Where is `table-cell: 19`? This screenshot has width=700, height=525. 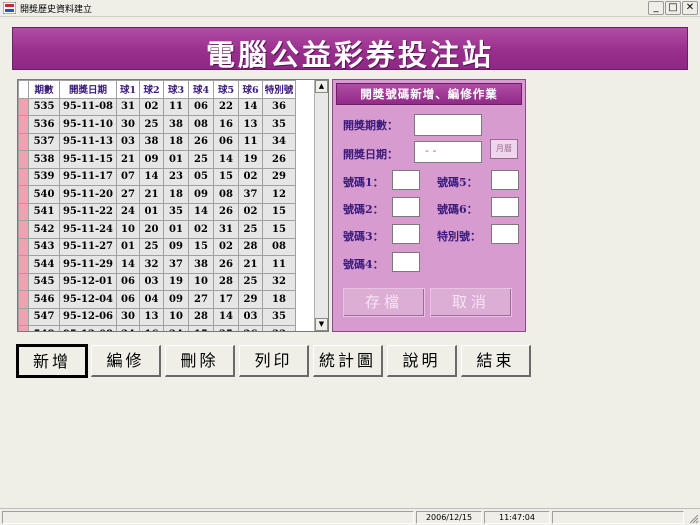
table-cell: 19 is located at coordinates (250, 159).